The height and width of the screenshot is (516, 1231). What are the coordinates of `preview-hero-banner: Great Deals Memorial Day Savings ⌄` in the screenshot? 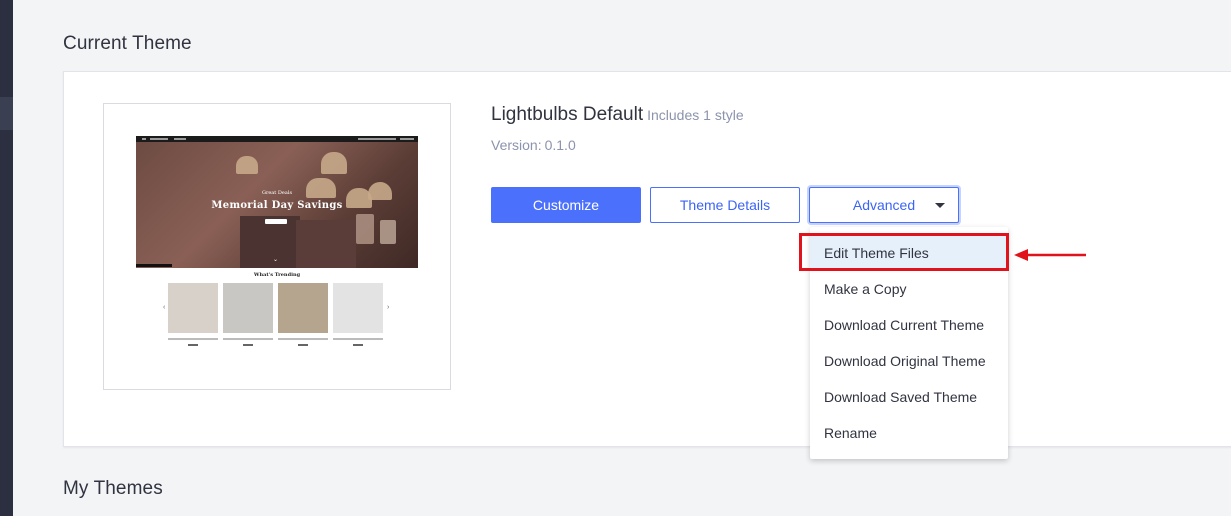 It's located at (277, 205).